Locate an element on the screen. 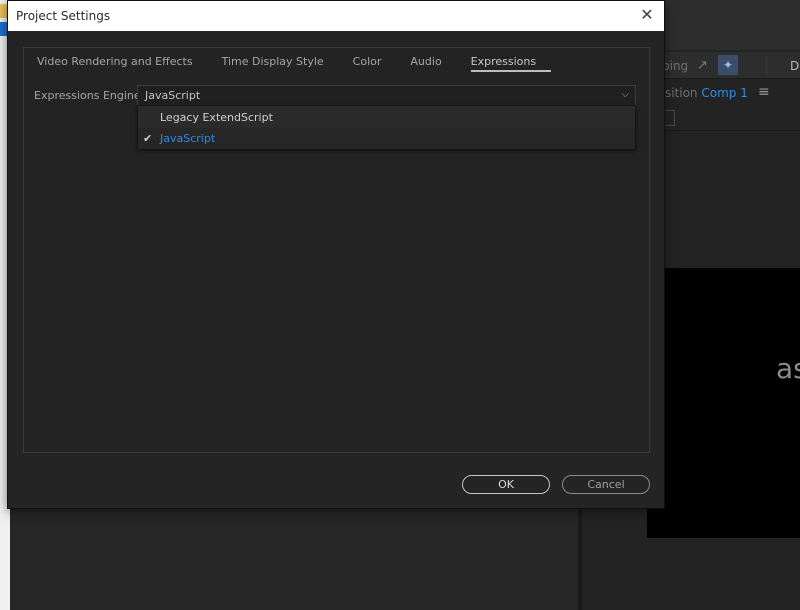  composition-viewer is located at coordinates (723, 403).